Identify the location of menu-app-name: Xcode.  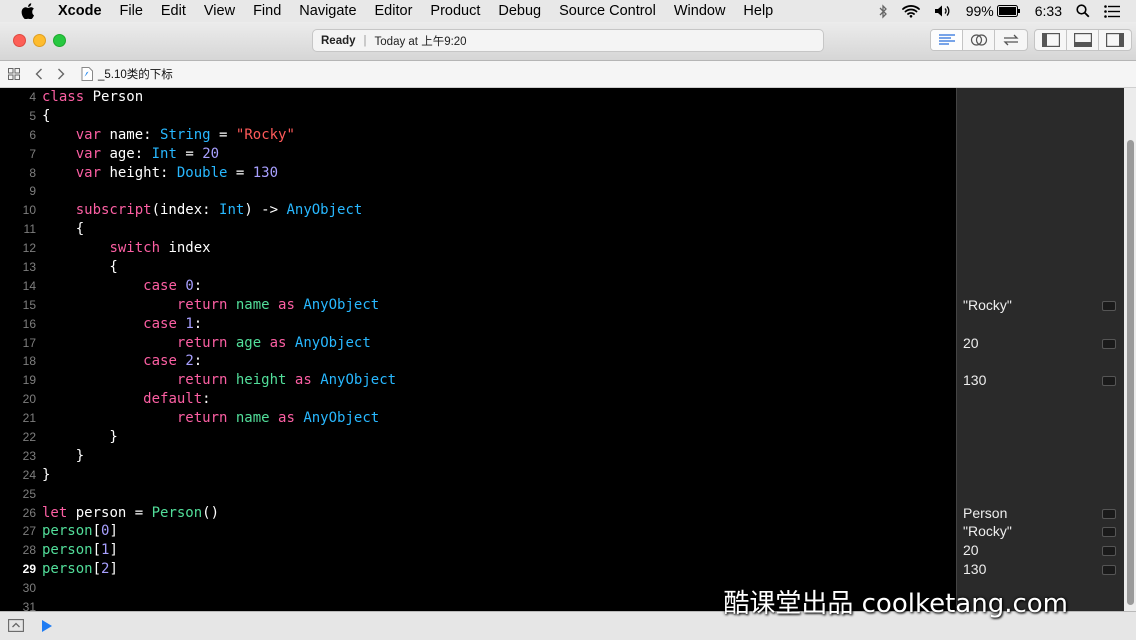
(80, 11).